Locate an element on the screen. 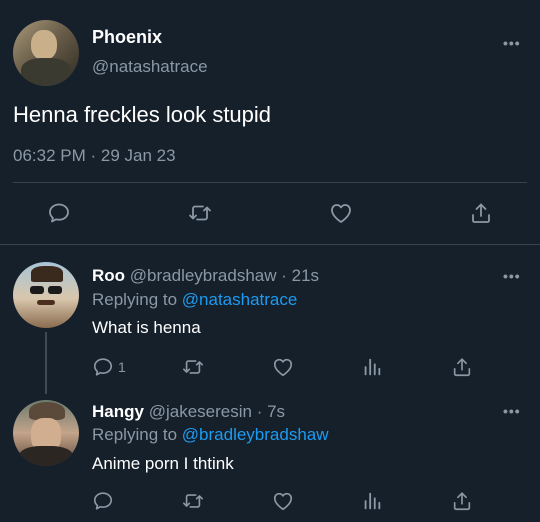 The height and width of the screenshot is (522, 540). replying-to: Replying to @bradleybradshaw is located at coordinates (210, 435).